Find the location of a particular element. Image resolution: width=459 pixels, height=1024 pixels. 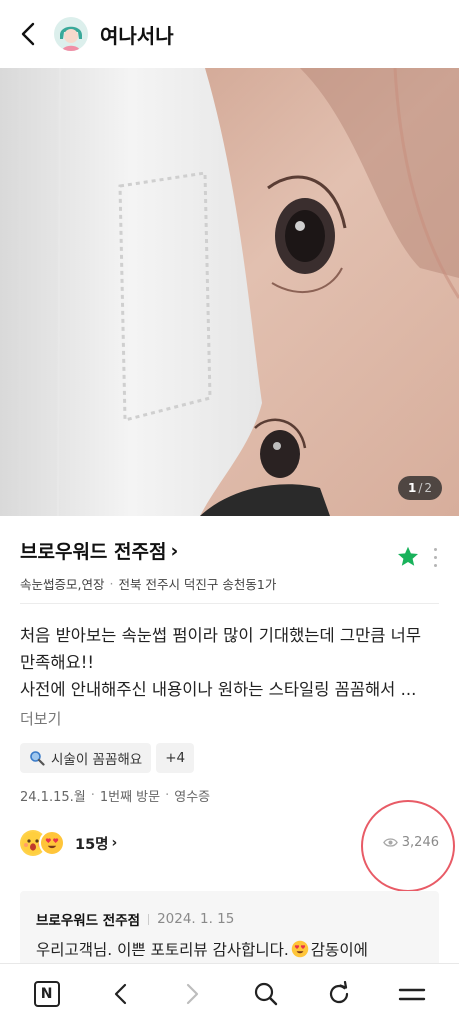

visit-info: 24.1.15.월 · 1번째 방문 · 영수증 is located at coordinates (115, 795).